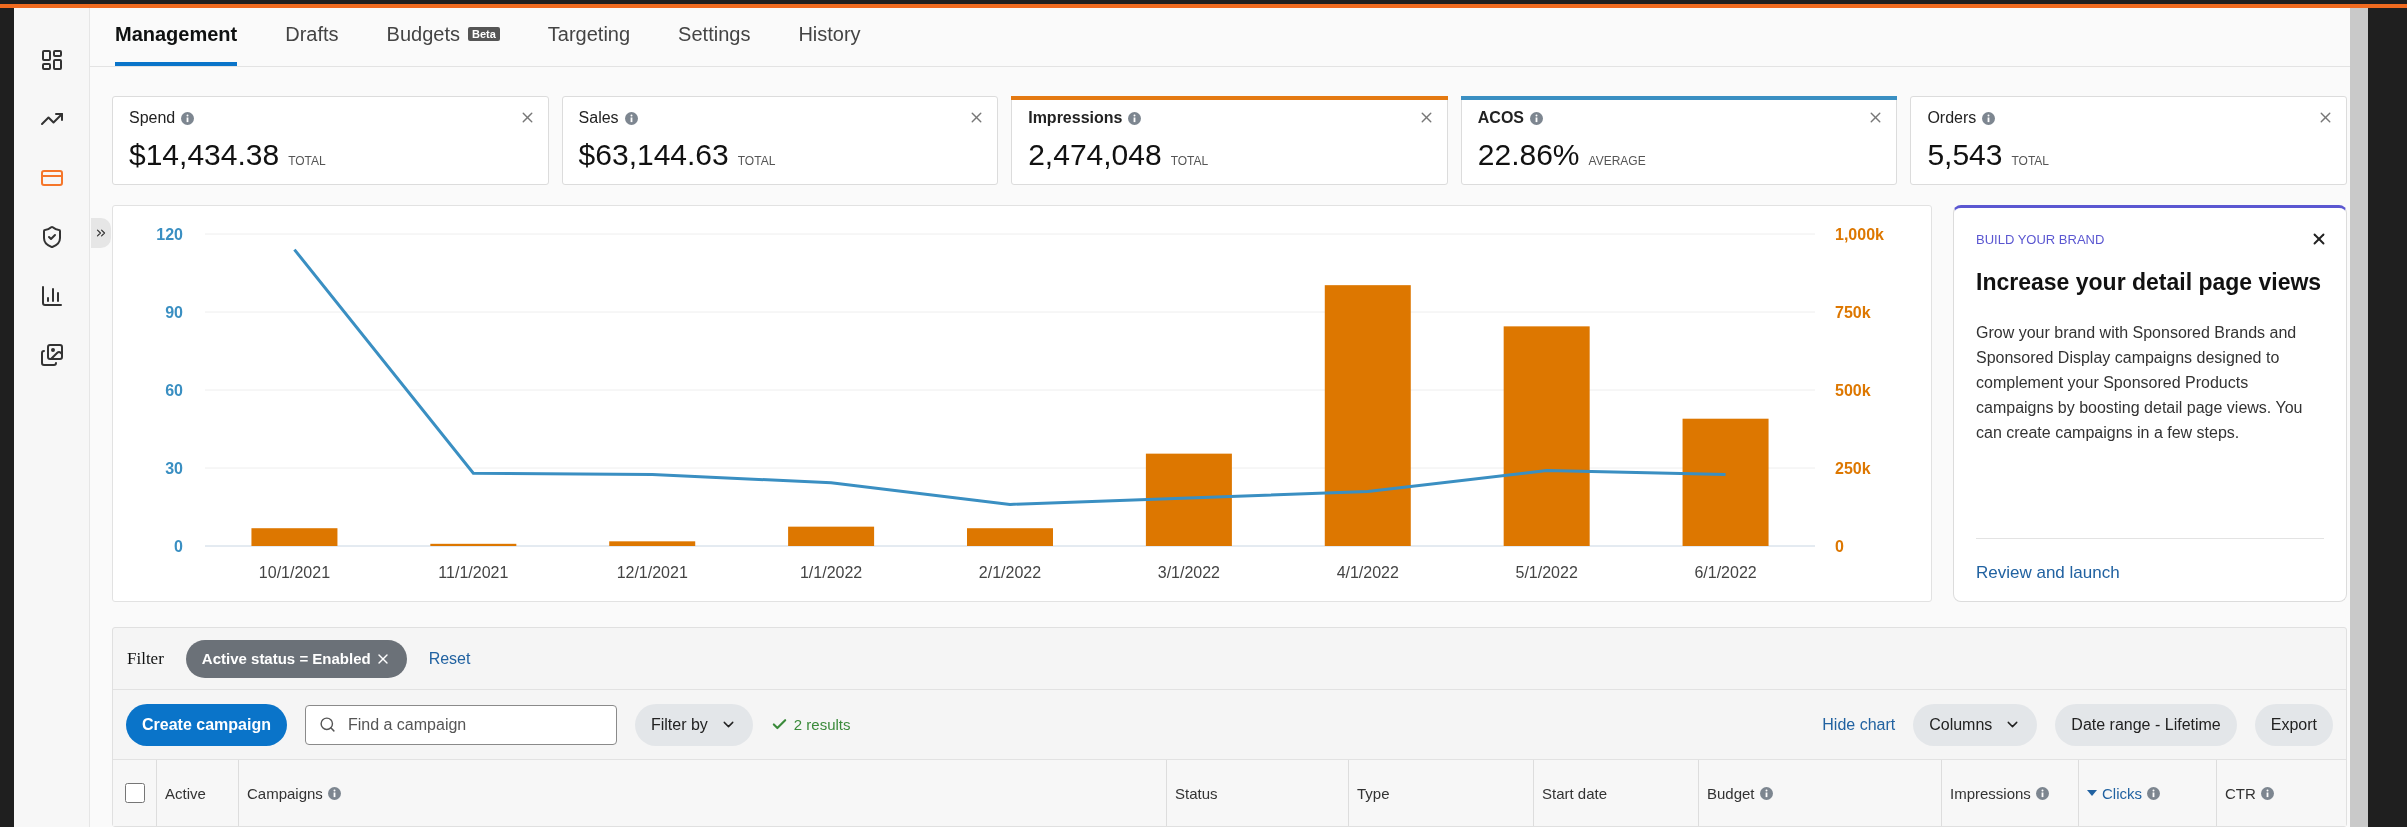 This screenshot has width=2407, height=827. Describe the element at coordinates (185, 793) in the screenshot. I see `column-header: Active` at that location.